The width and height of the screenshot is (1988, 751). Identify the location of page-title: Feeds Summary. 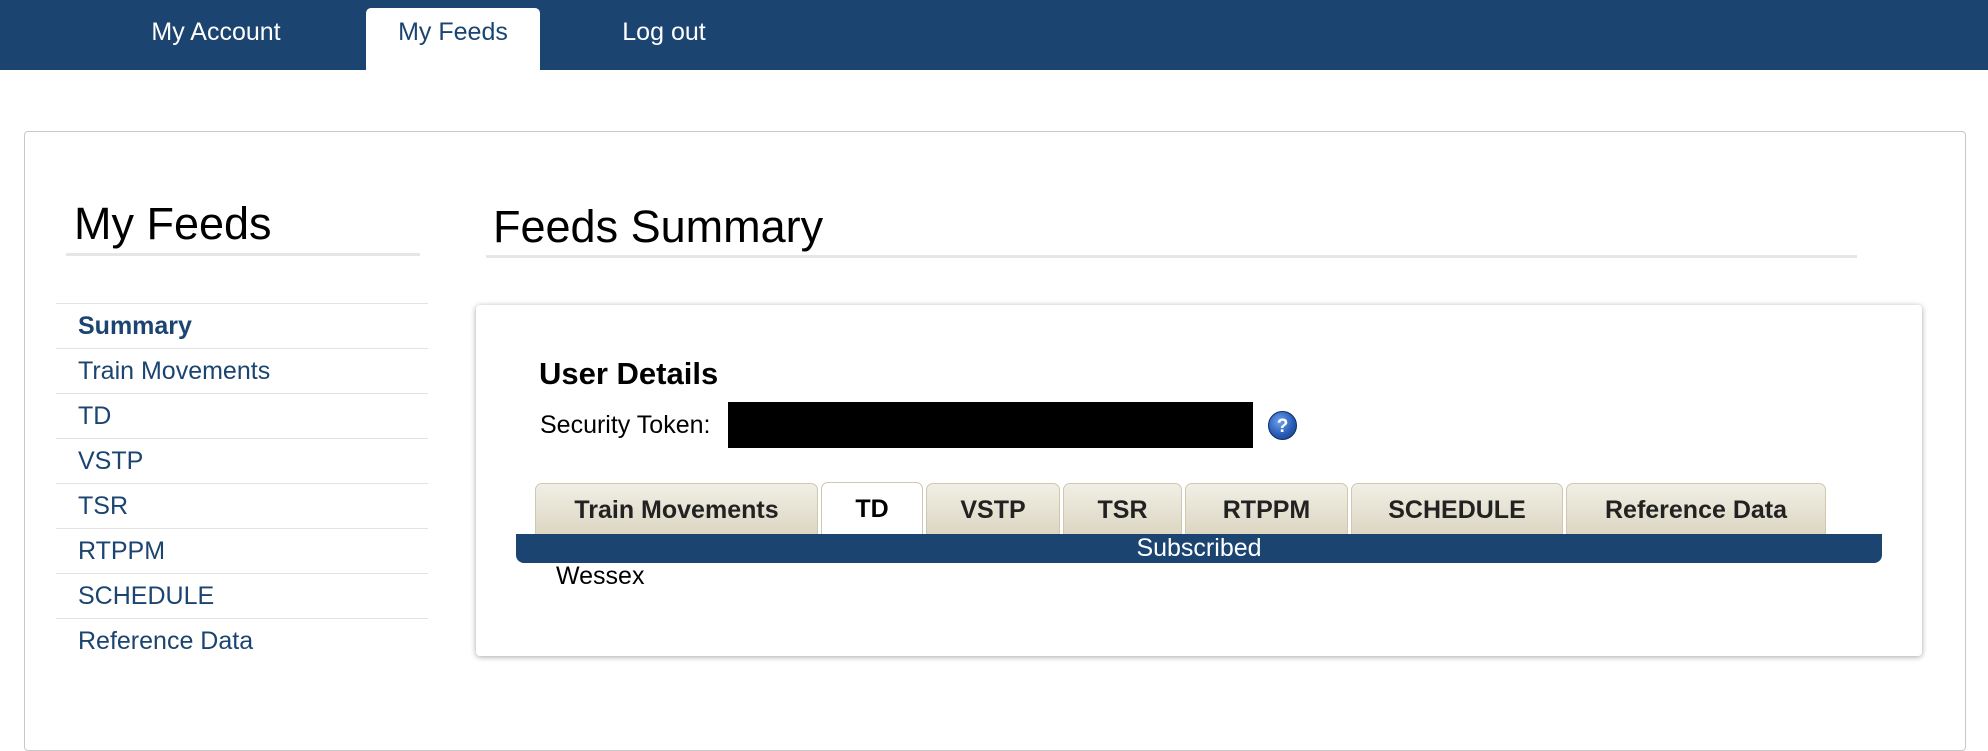
(658, 226).